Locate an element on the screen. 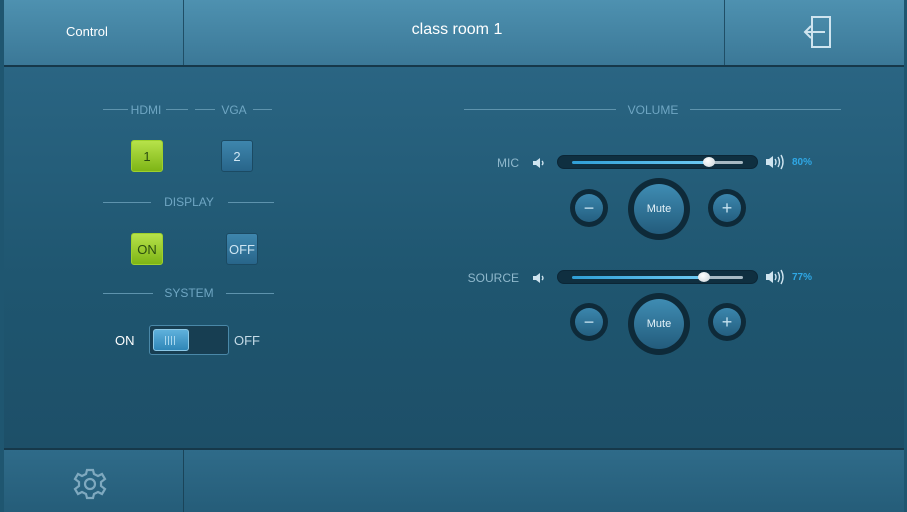 This screenshot has height=512, width=907. source-volume-down-button: − is located at coordinates (589, 322).